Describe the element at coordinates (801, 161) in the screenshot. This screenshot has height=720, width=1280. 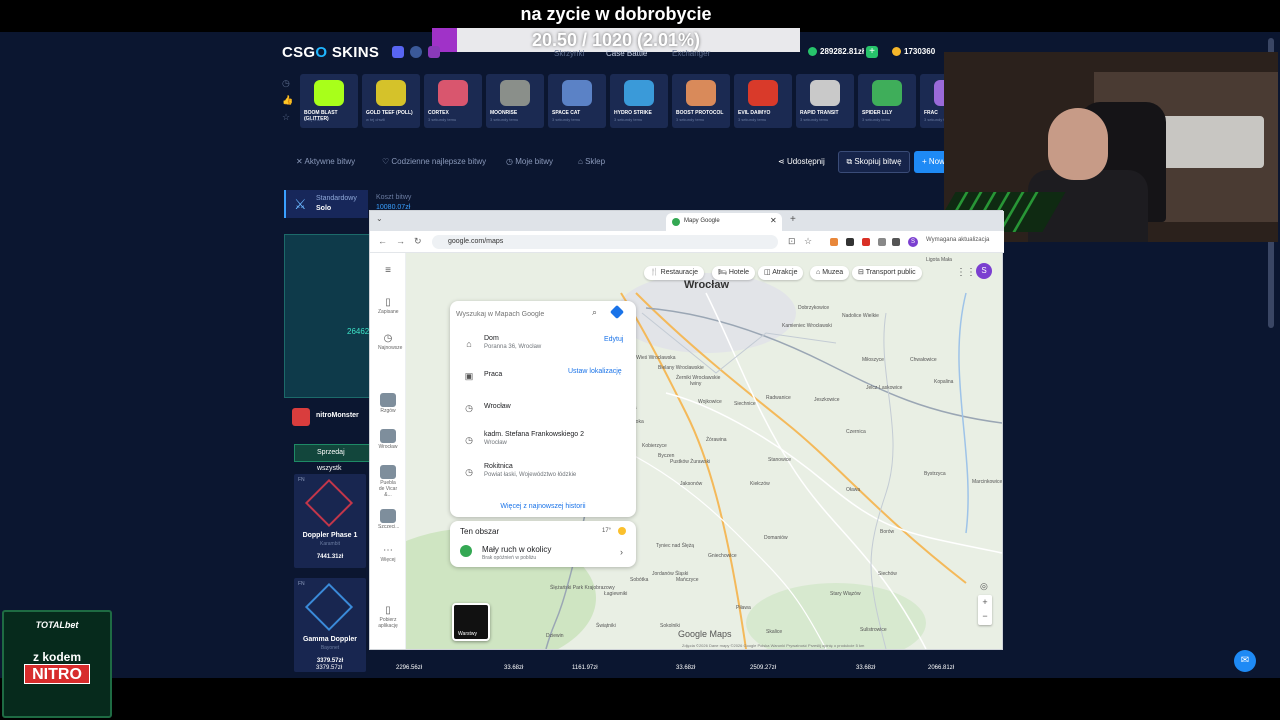
I see `share-button: ⋖ Udostępnij` at that location.